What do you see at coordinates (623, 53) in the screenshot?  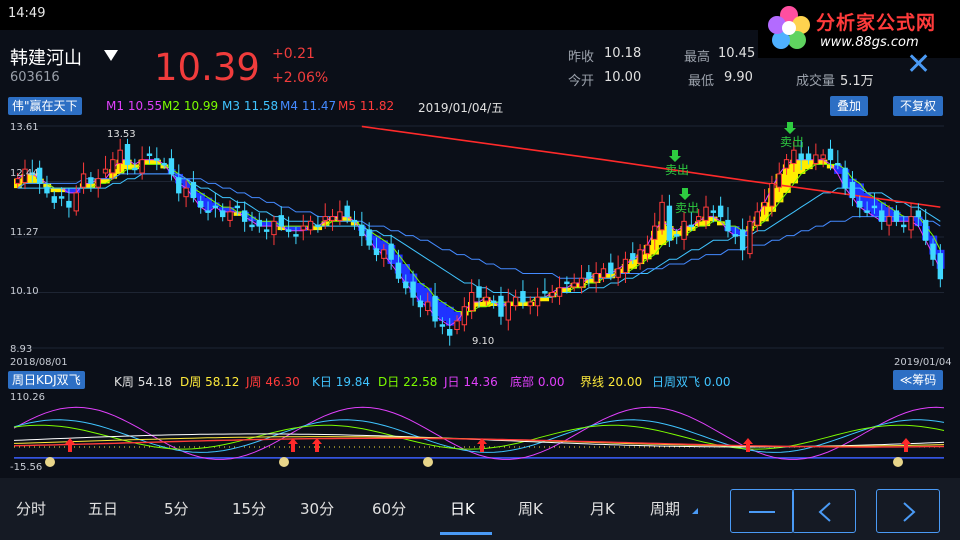 I see `prev-close-value: 10.18` at bounding box center [623, 53].